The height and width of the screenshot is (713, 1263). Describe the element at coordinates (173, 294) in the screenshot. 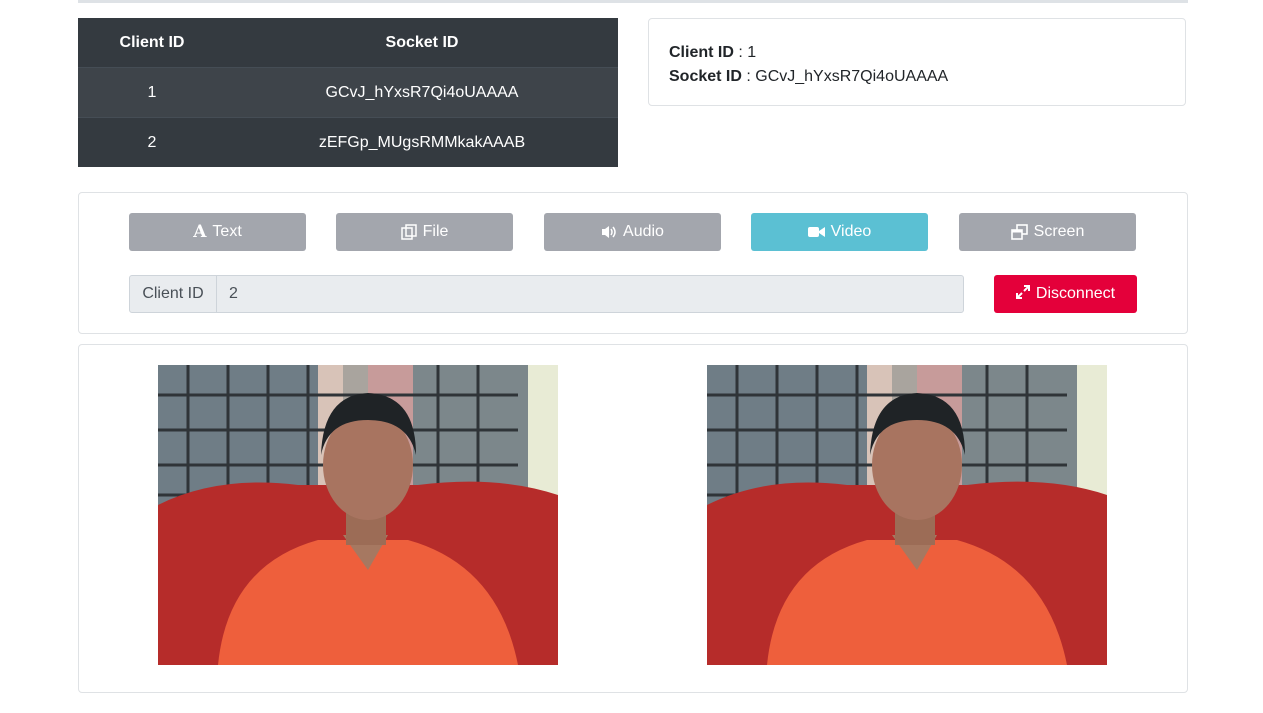

I see `client-id-addon: Client ID` at that location.